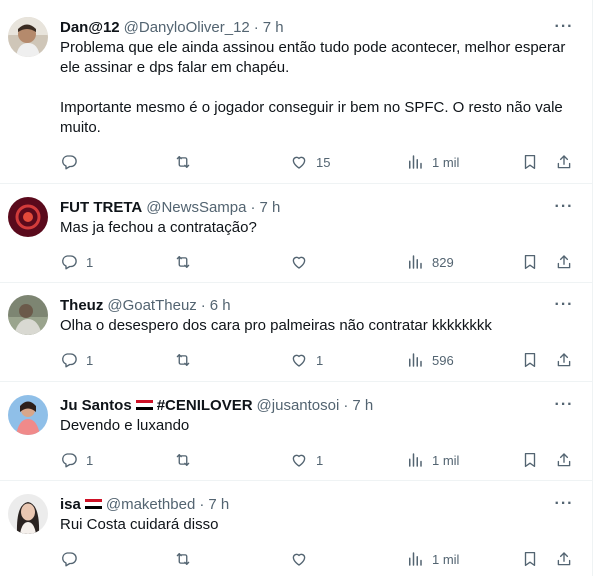 This screenshot has height=576, width=607. I want to click on tweet-header: isa @makethbed · 7 h, so click(144, 504).